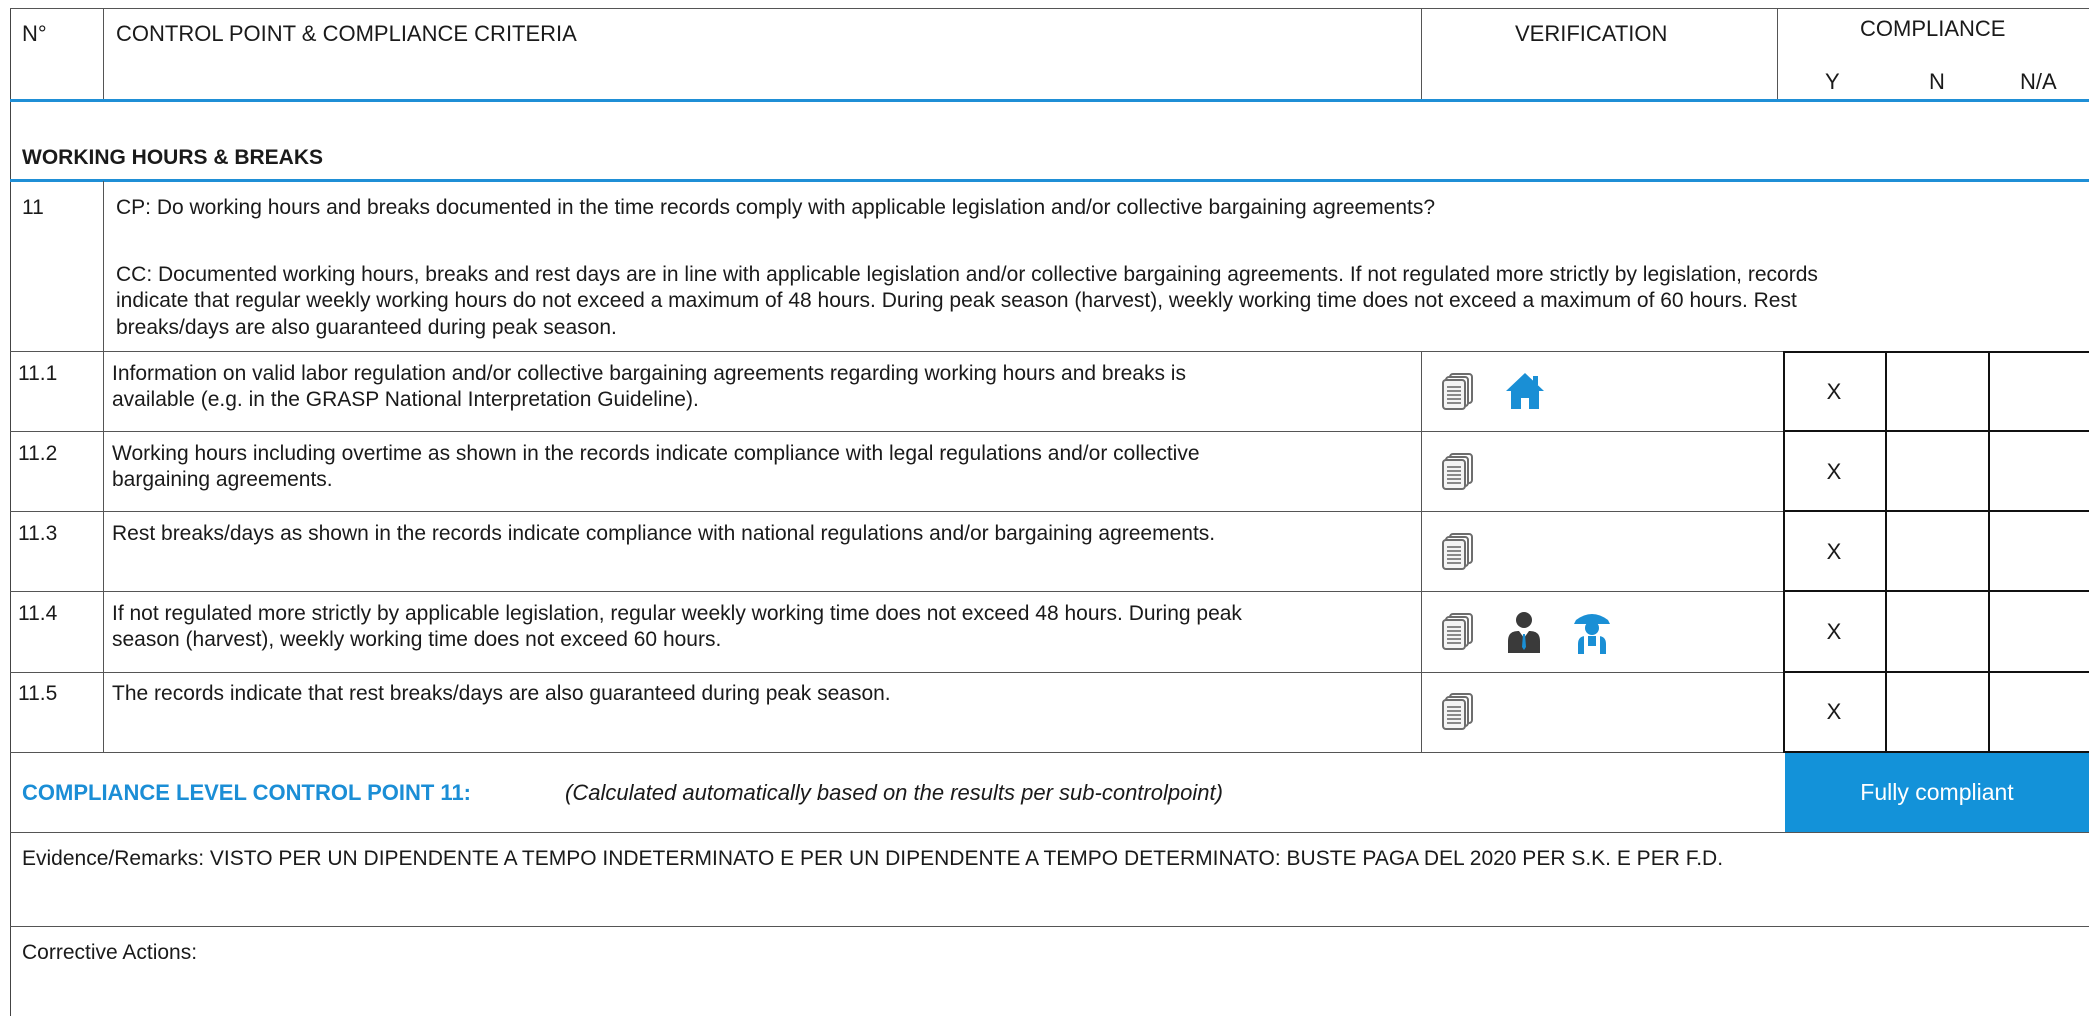  What do you see at coordinates (1936, 352) in the screenshot?
I see `box-line-top` at bounding box center [1936, 352].